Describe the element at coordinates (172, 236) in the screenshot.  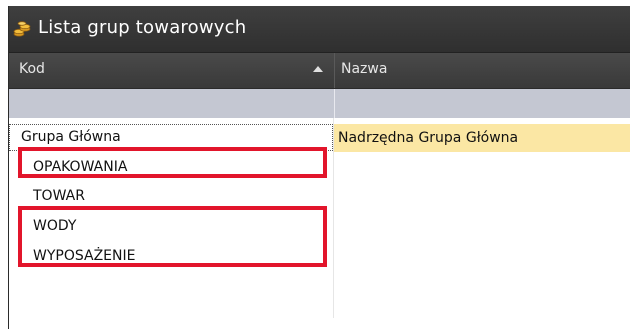
I see `highlight-box-wody-wyposazenie` at that location.